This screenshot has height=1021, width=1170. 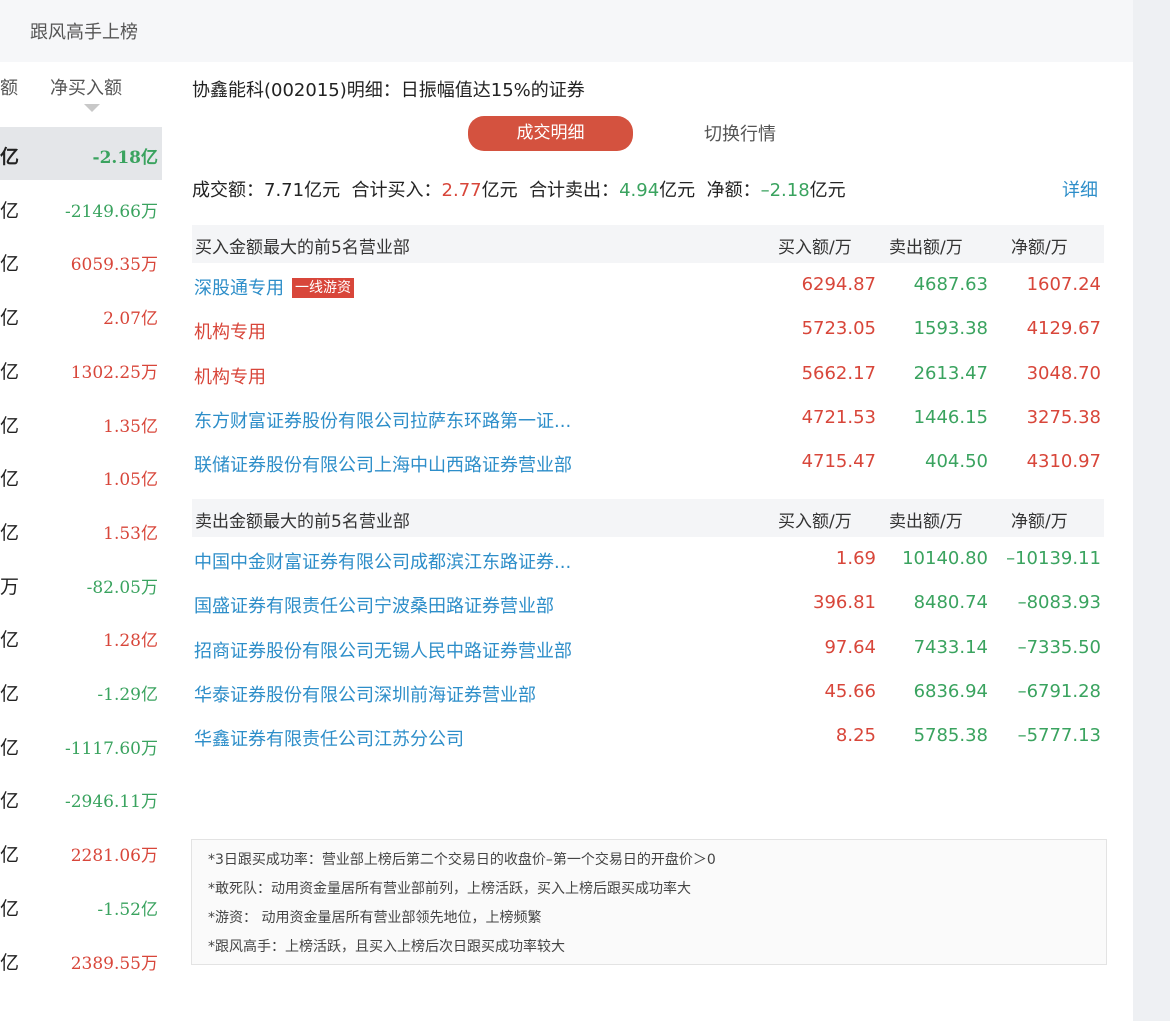 I want to click on left-list-row: 亿 1.53亿, so click(x=81, y=529).